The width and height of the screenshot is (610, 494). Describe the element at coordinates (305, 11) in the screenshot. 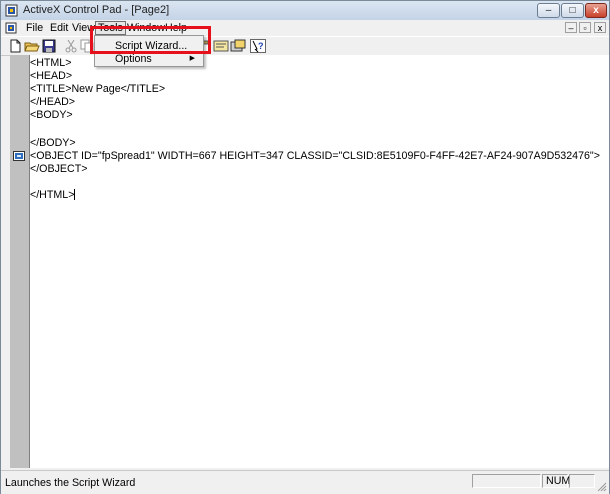

I see `title-bar: ActiveX Control Pad - [Page2] – □ x` at that location.